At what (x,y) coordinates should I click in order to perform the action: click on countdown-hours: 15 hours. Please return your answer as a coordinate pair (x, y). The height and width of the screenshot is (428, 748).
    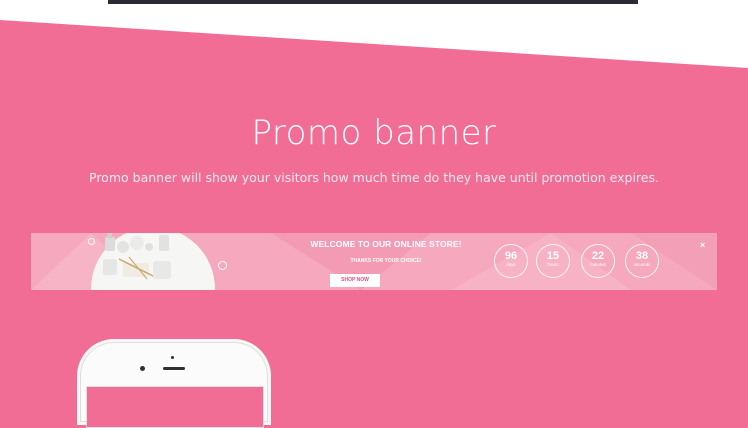
    Looking at the image, I should click on (553, 261).